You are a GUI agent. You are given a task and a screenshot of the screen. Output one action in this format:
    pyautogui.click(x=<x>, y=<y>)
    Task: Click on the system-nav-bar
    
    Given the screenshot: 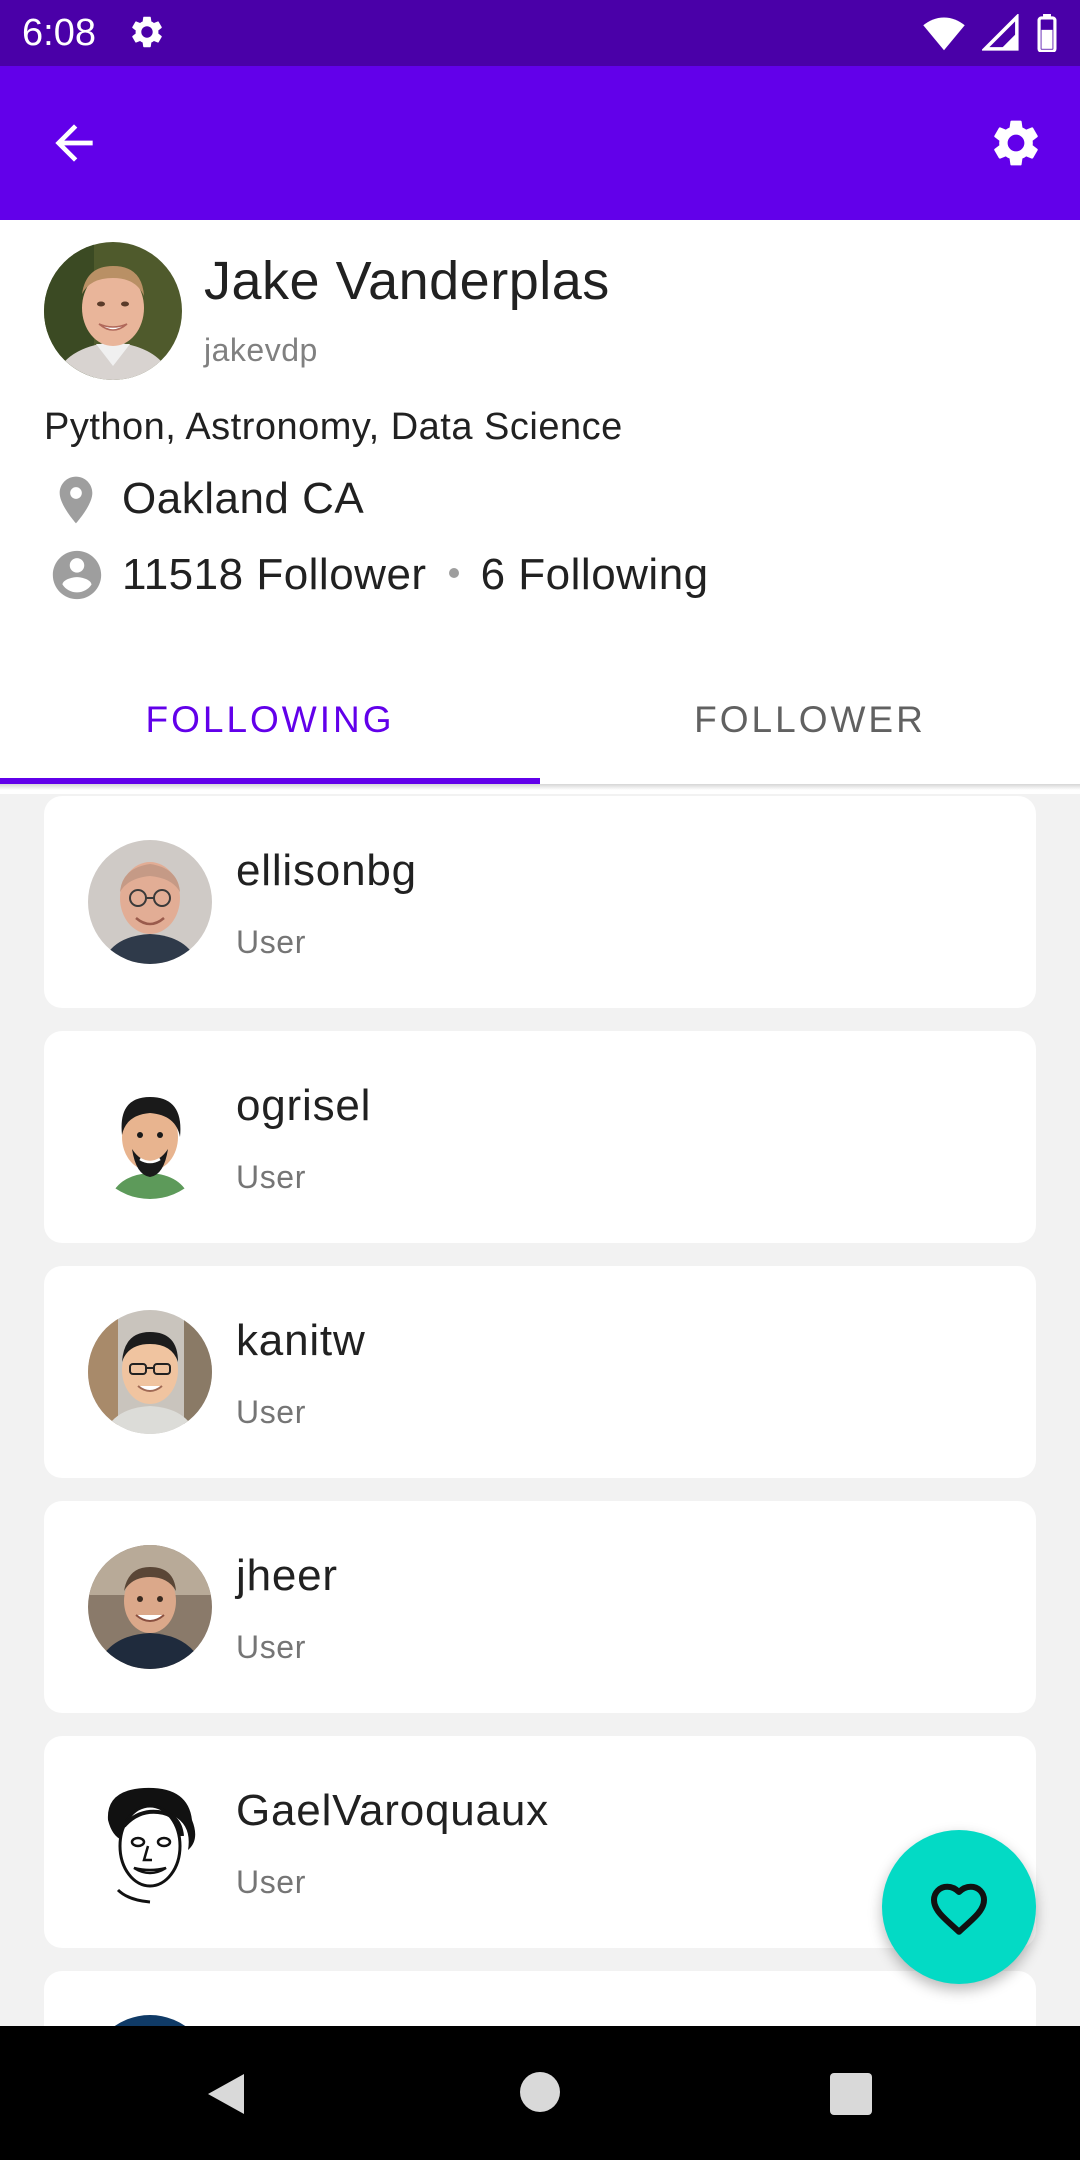 What is the action you would take?
    pyautogui.click(x=540, y=2093)
    